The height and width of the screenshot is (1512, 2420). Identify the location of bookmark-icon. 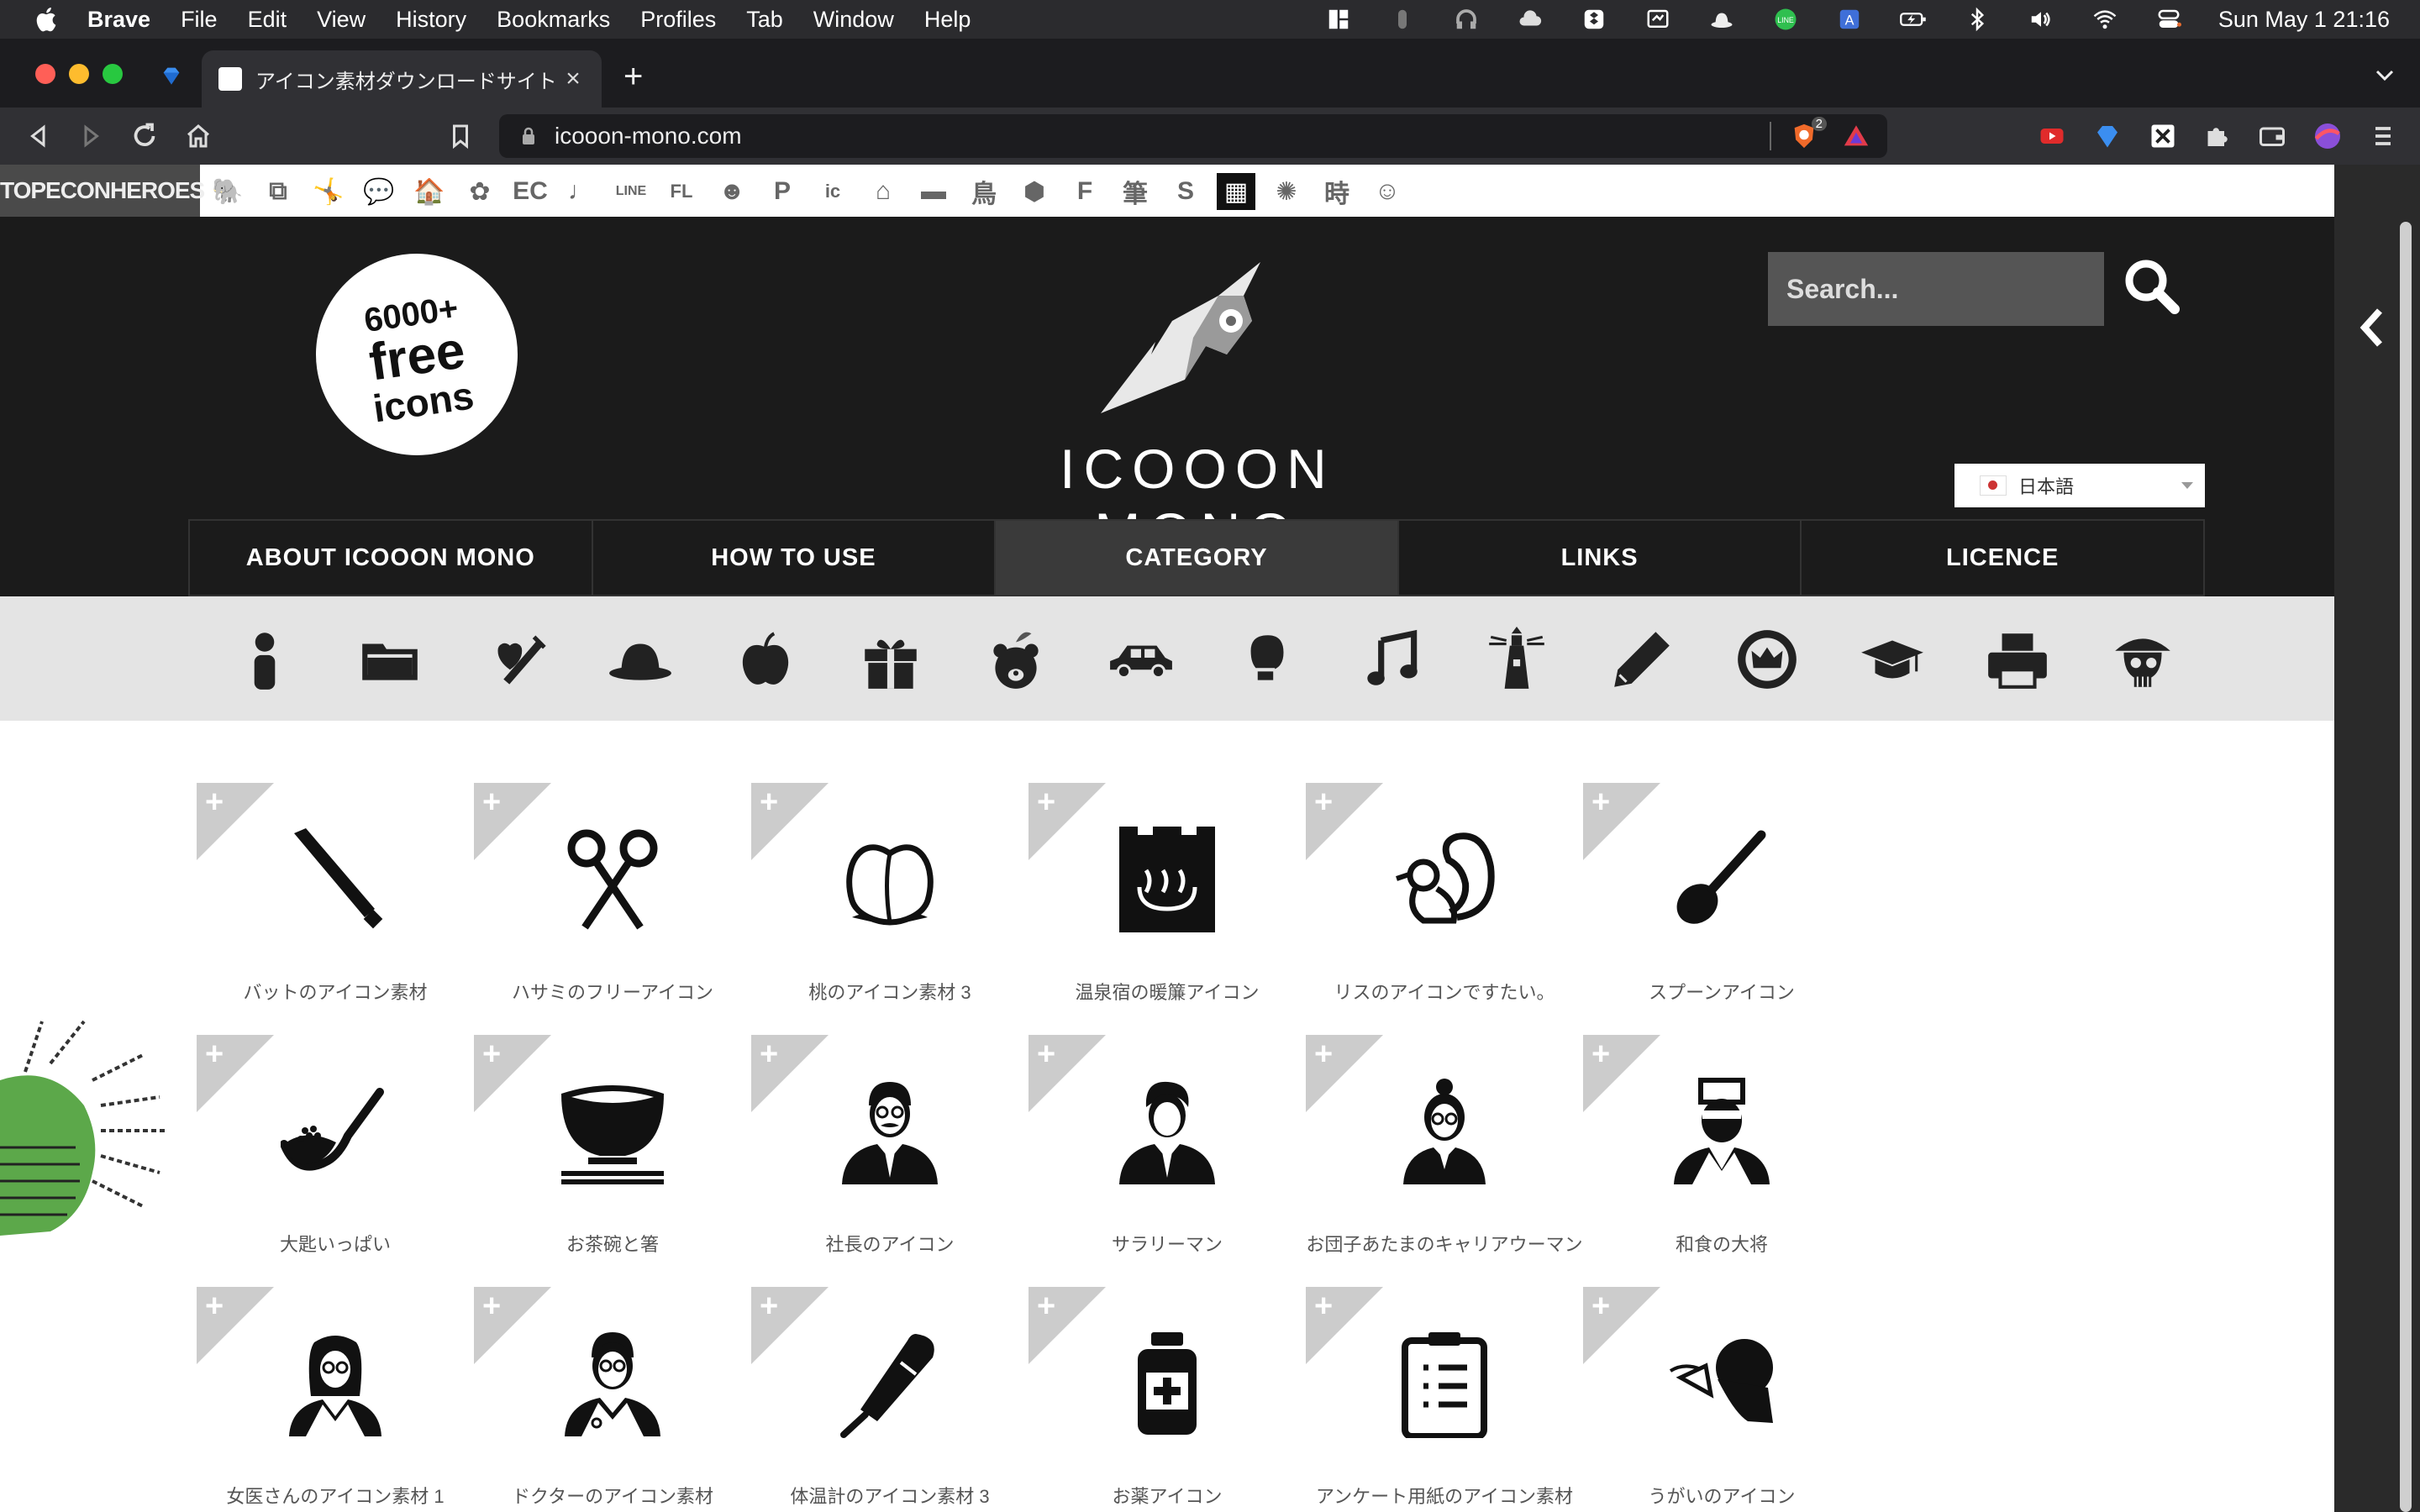
(461, 136).